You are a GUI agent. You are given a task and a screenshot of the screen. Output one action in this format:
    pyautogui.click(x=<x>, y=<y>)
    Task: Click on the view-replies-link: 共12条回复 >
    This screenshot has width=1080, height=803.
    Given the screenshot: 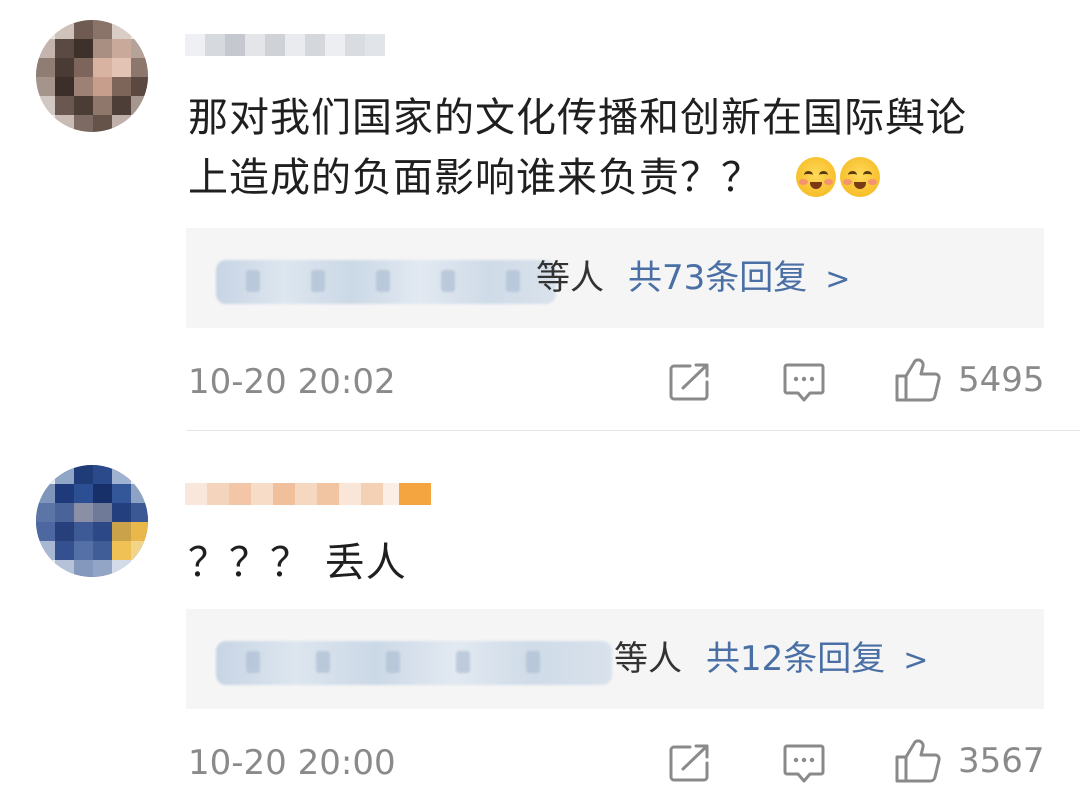 What is the action you would take?
    pyautogui.click(x=817, y=660)
    